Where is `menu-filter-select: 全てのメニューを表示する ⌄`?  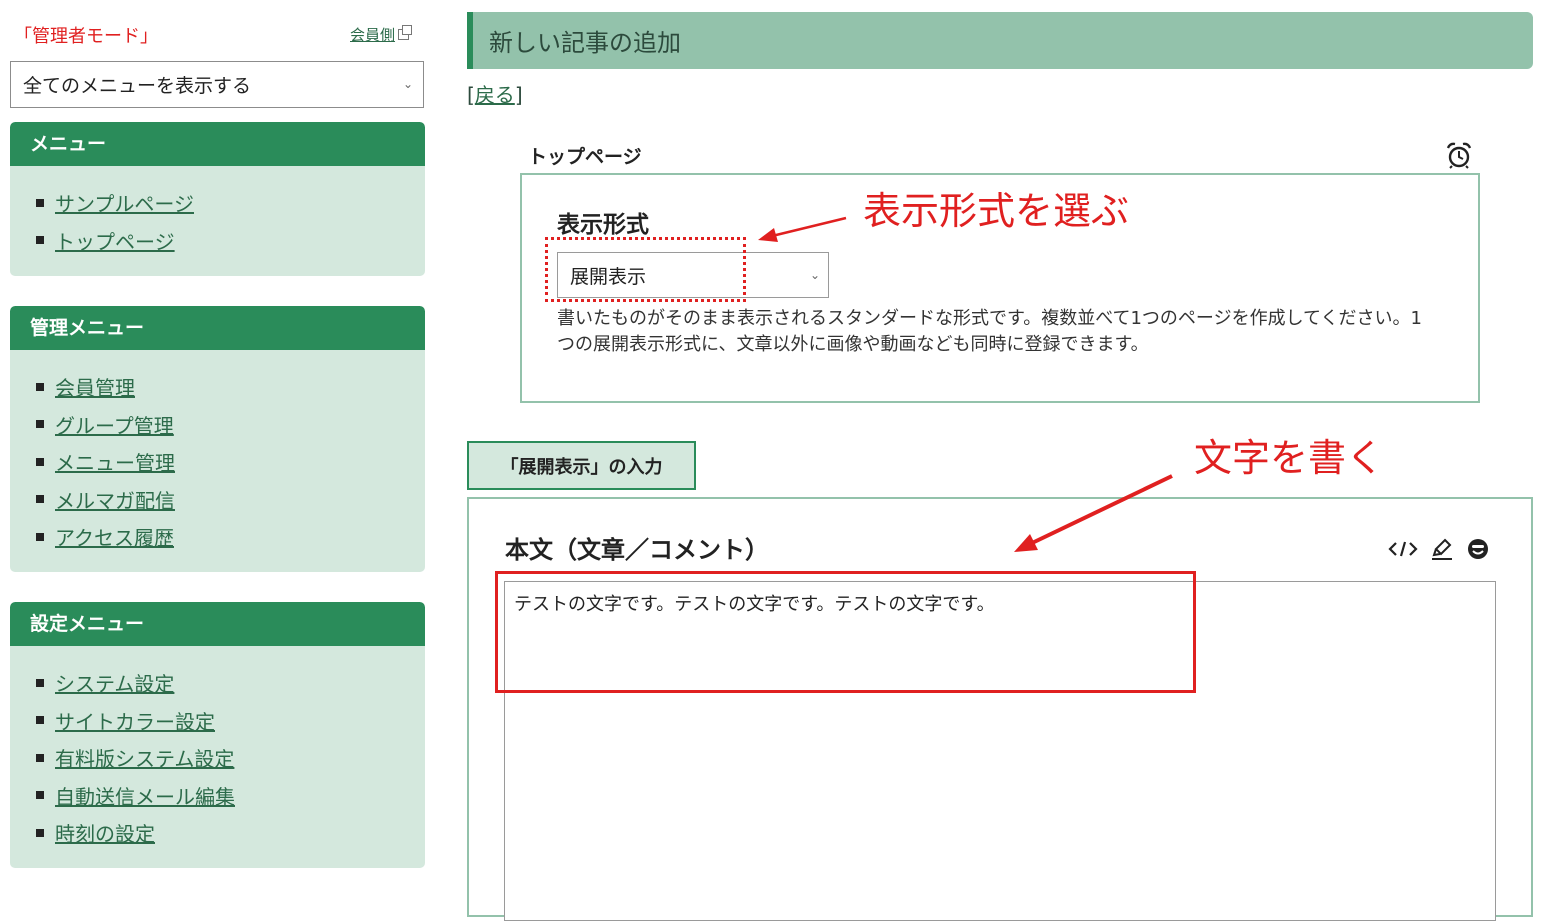
menu-filter-select: 全てのメニューを表示する ⌄ is located at coordinates (217, 84).